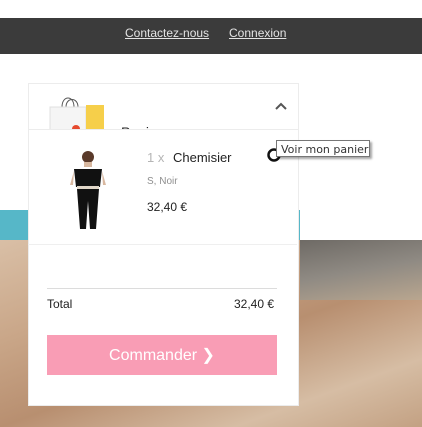 The width and height of the screenshot is (422, 427). What do you see at coordinates (162, 355) in the screenshot?
I see `order-button: Commander ❯` at bounding box center [162, 355].